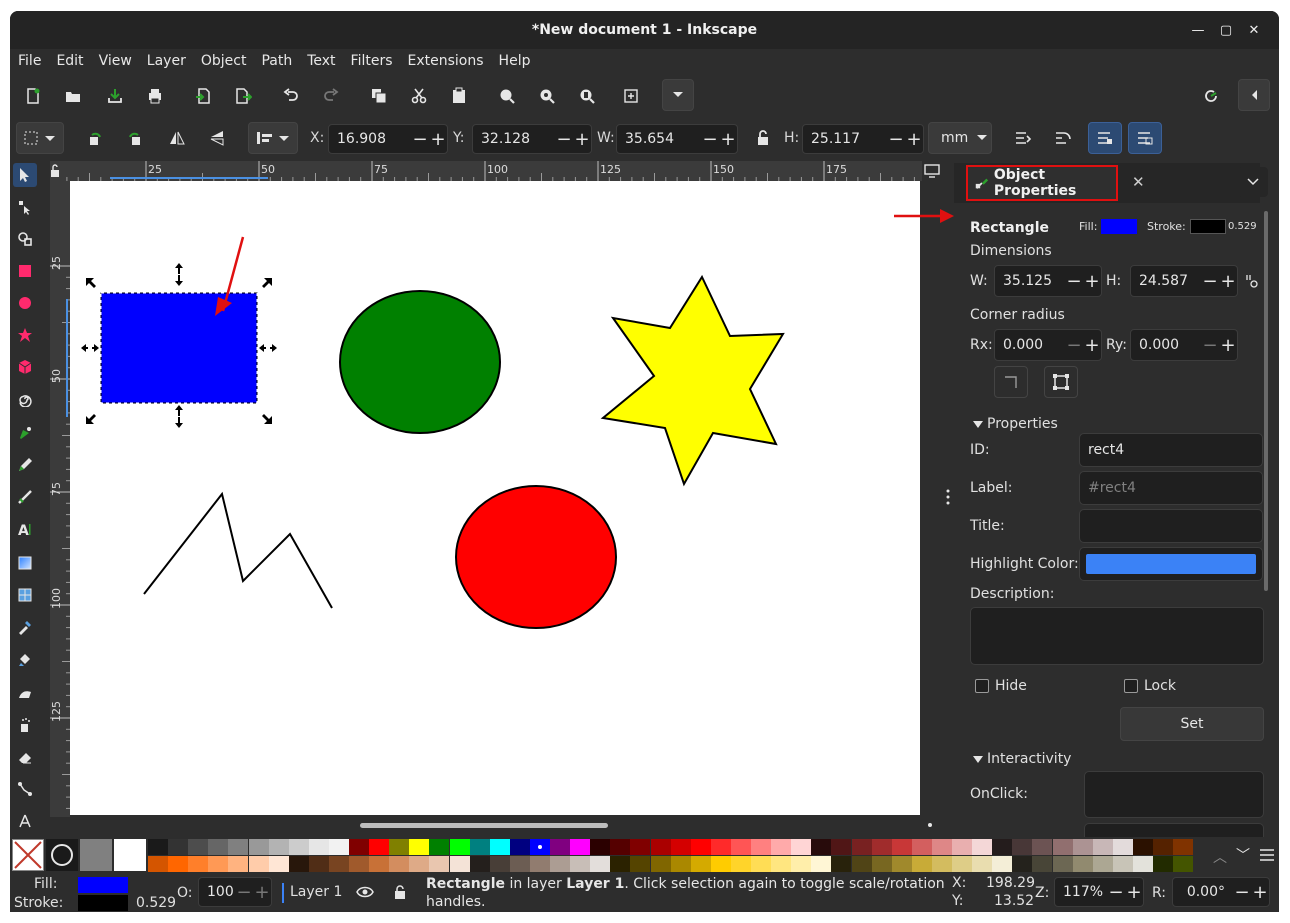 This screenshot has height=923, width=1290. What do you see at coordinates (1134, 892) in the screenshot?
I see `zoom-plus-button: +` at bounding box center [1134, 892].